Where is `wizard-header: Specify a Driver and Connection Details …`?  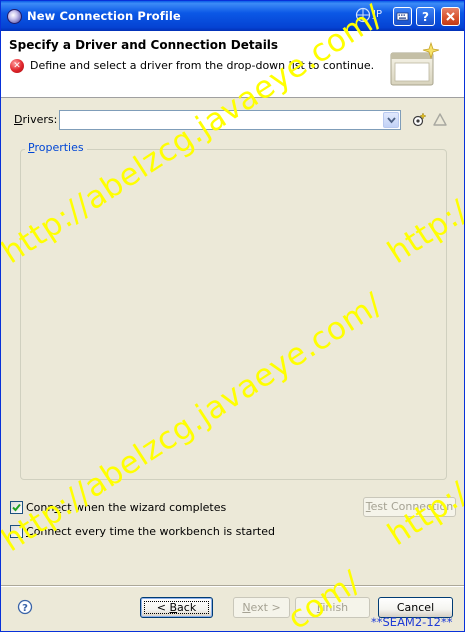 wizard-header: Specify a Driver and Connection Details … is located at coordinates (232, 64).